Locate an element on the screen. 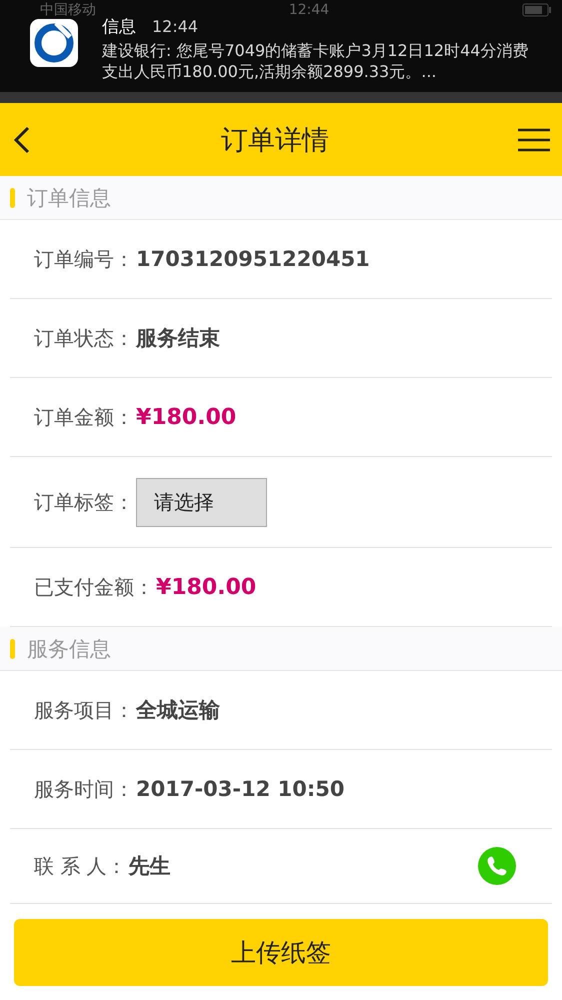  field-label: 订单金额： is located at coordinates (84, 417).